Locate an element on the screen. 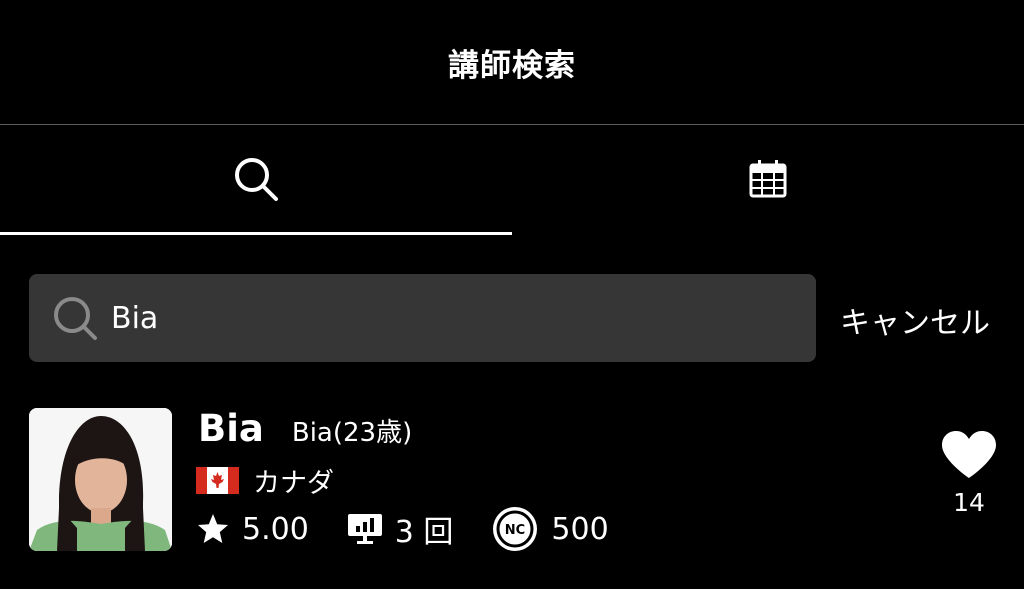 The height and width of the screenshot is (589, 1024). search-box is located at coordinates (422, 318).